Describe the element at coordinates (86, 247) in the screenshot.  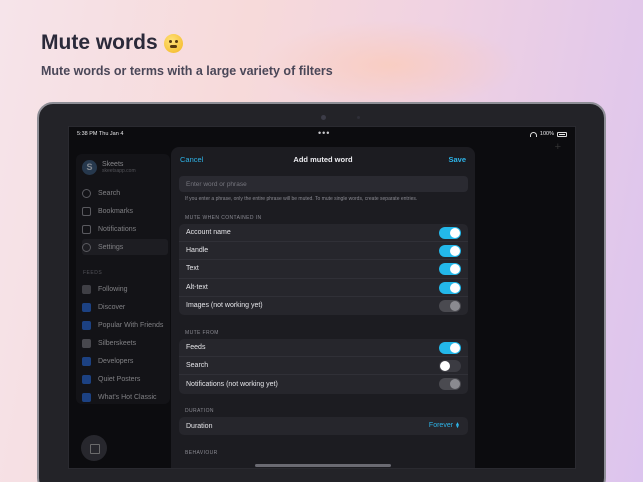
I see `gear-icon` at that location.